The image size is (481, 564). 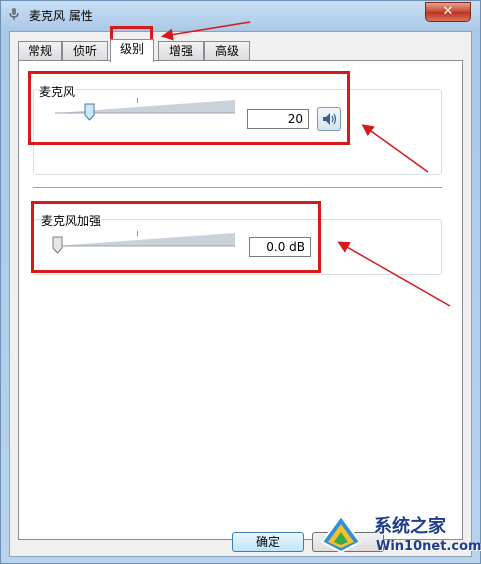 What do you see at coordinates (132, 50) in the screenshot?
I see `tab-levels: 级别` at bounding box center [132, 50].